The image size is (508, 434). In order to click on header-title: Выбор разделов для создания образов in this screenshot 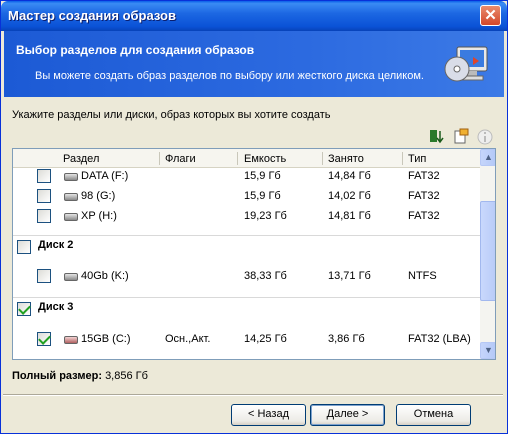, I will do `click(135, 50)`.